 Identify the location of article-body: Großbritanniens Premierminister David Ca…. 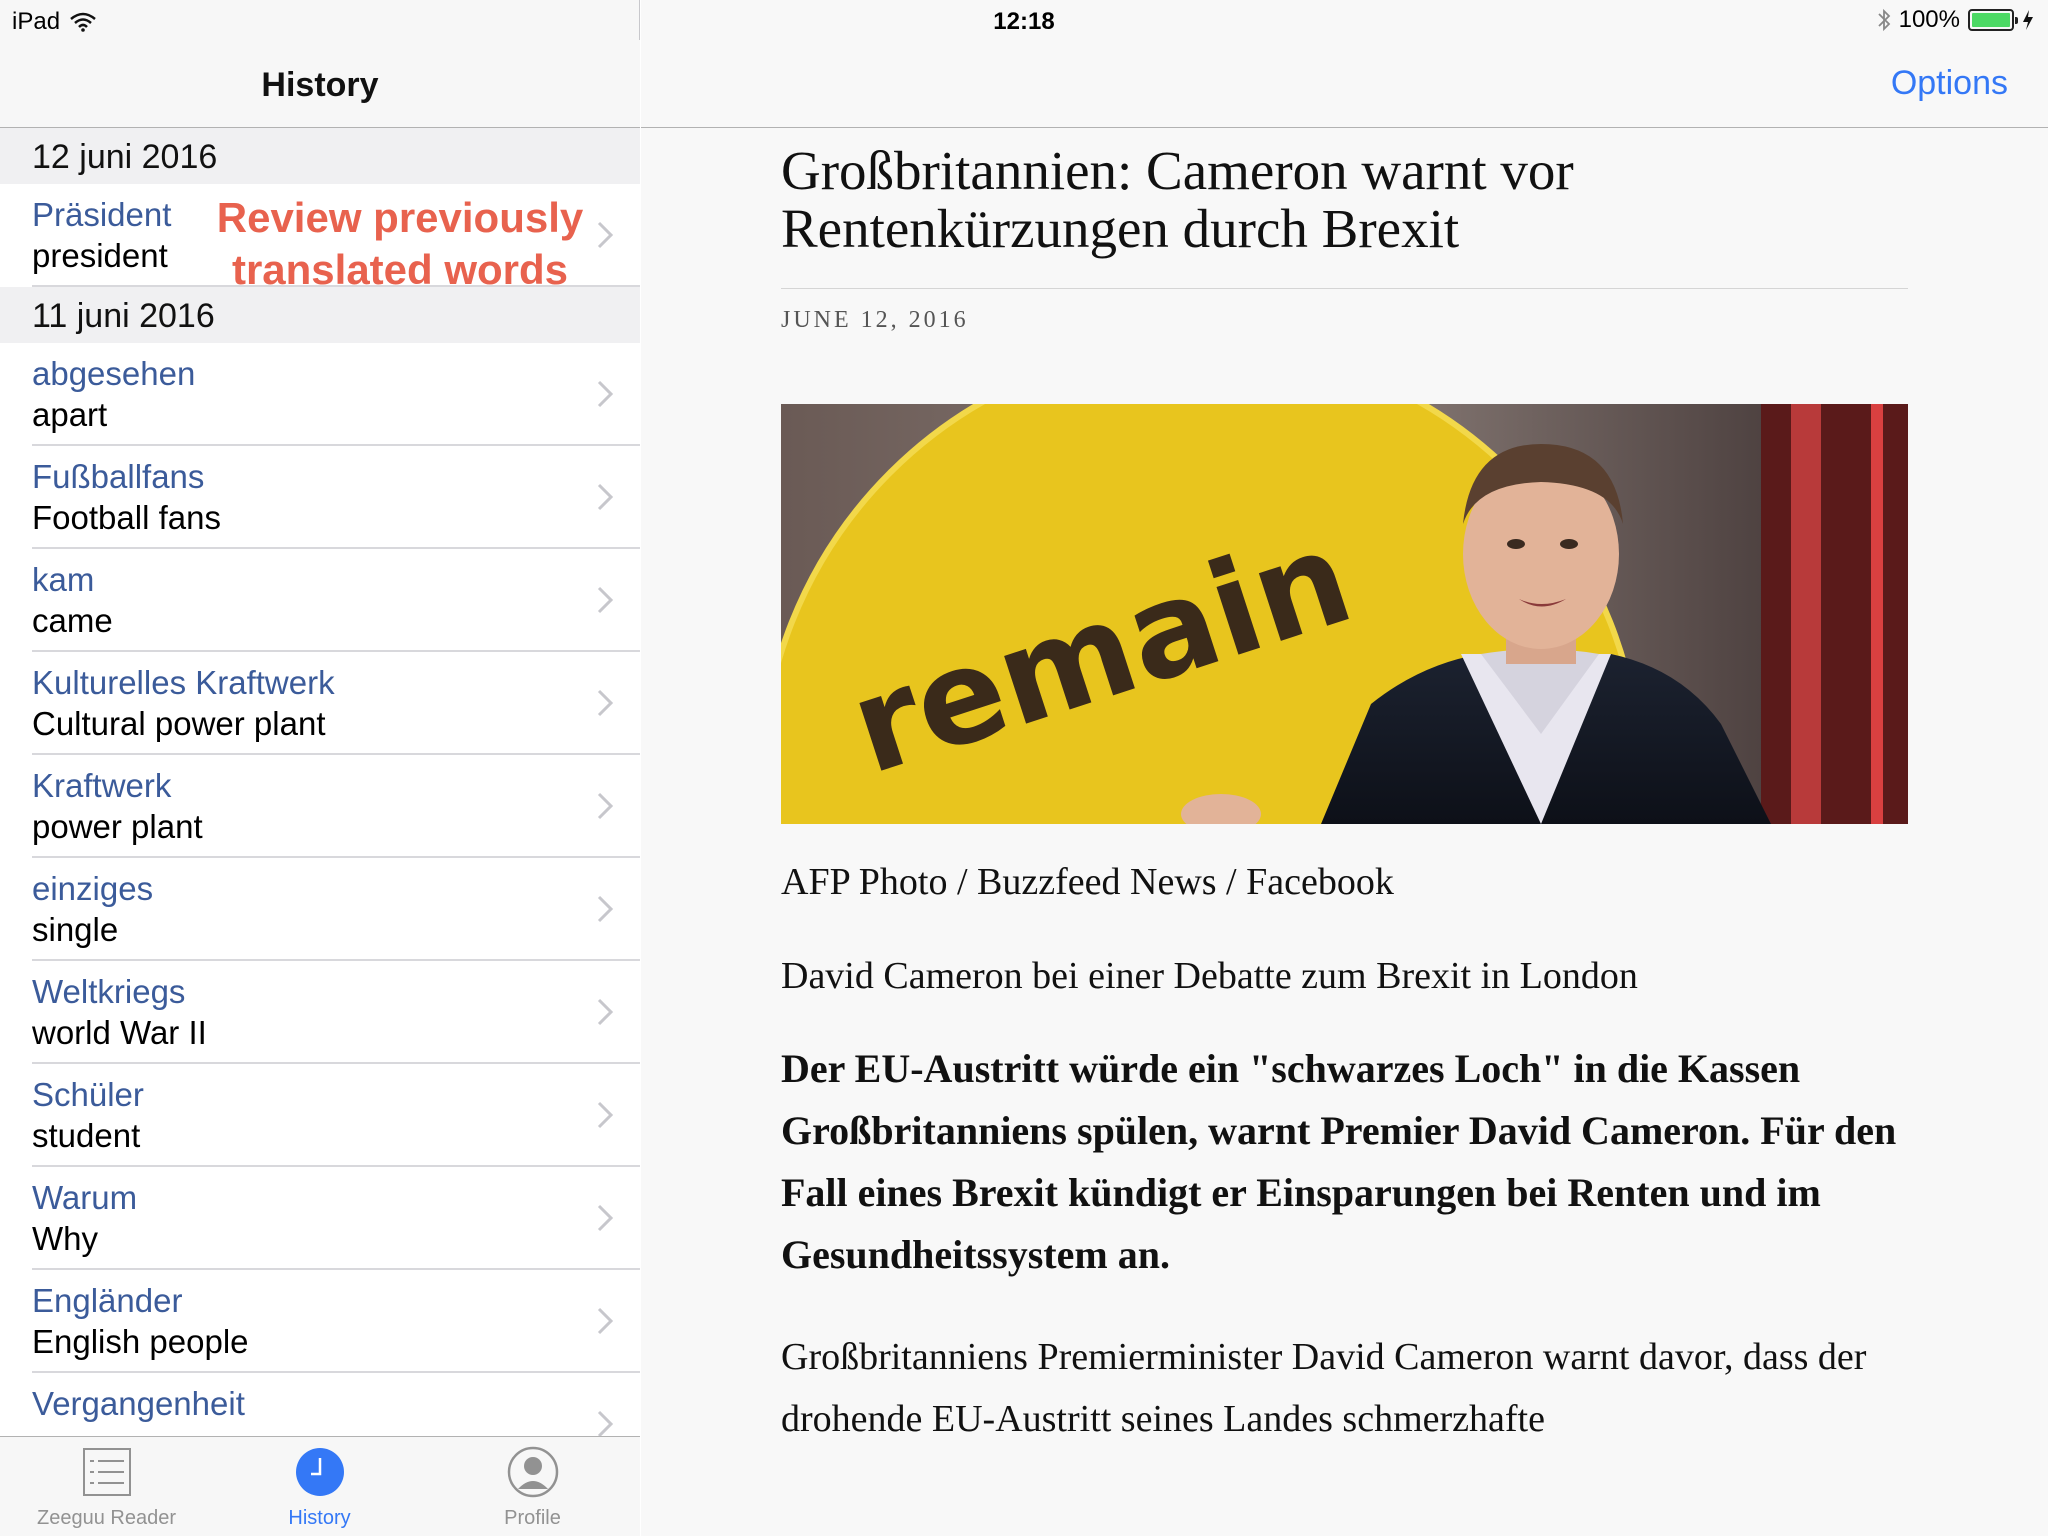
(1324, 1388).